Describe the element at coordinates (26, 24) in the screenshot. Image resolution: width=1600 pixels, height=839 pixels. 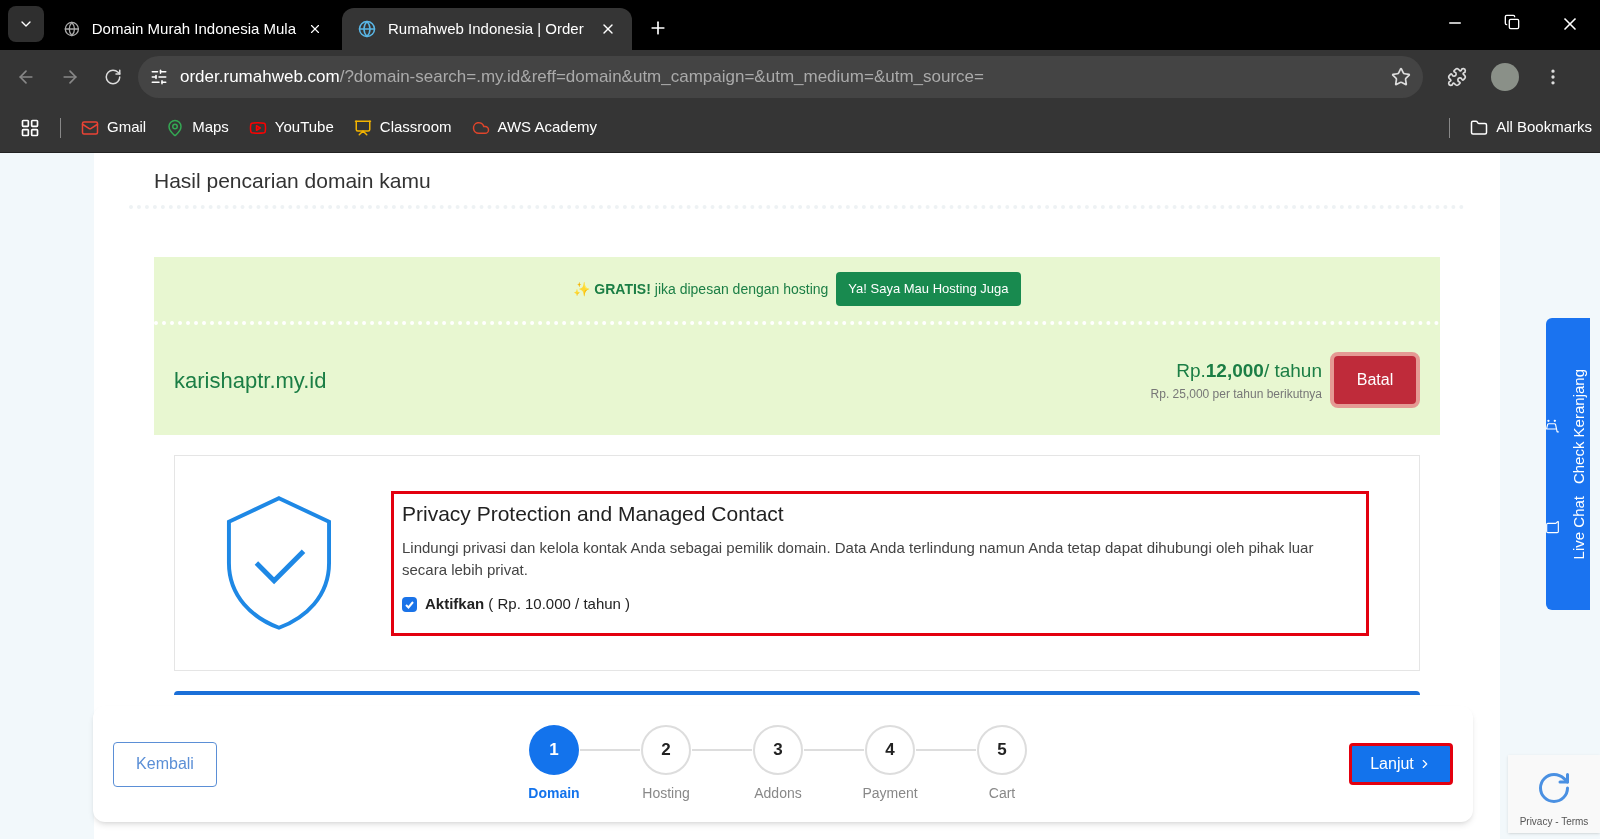
I see `tab-list-button` at that location.